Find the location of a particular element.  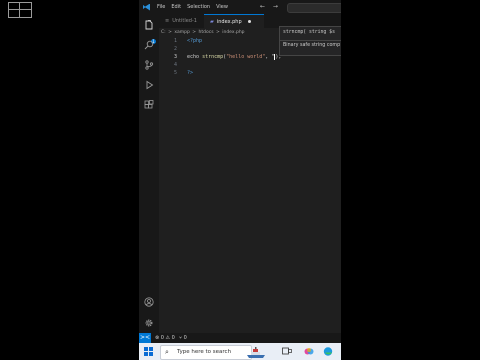

breadcrumb: C: > xampp > htdocs > index.php is located at coordinates (203, 32).